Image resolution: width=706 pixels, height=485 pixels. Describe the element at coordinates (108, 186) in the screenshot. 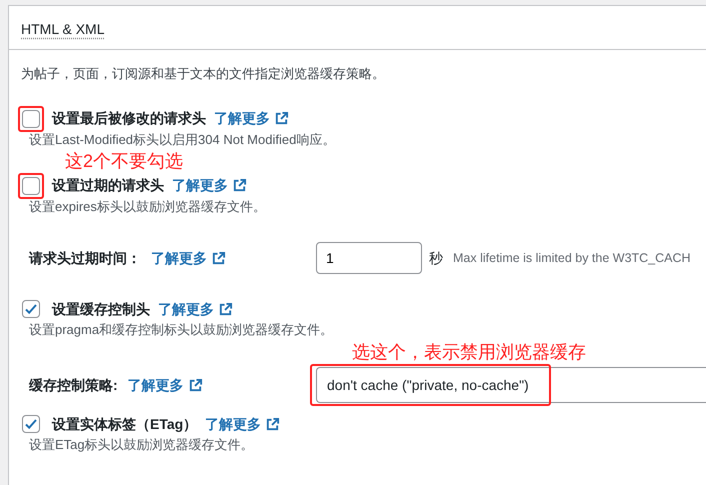

I see `checkbox-label: 设置过期的请求头` at that location.